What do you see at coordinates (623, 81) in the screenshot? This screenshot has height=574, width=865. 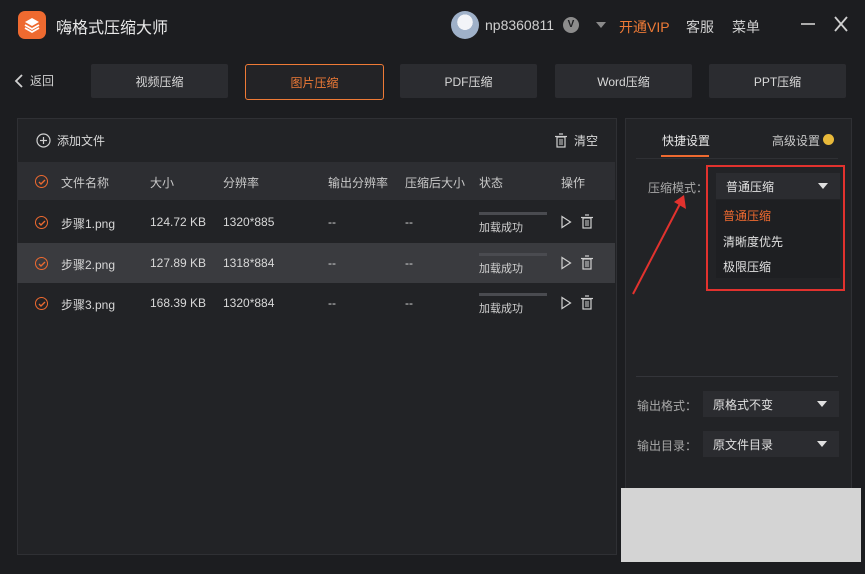 I see `tab-word-compress: Word压缩` at bounding box center [623, 81].